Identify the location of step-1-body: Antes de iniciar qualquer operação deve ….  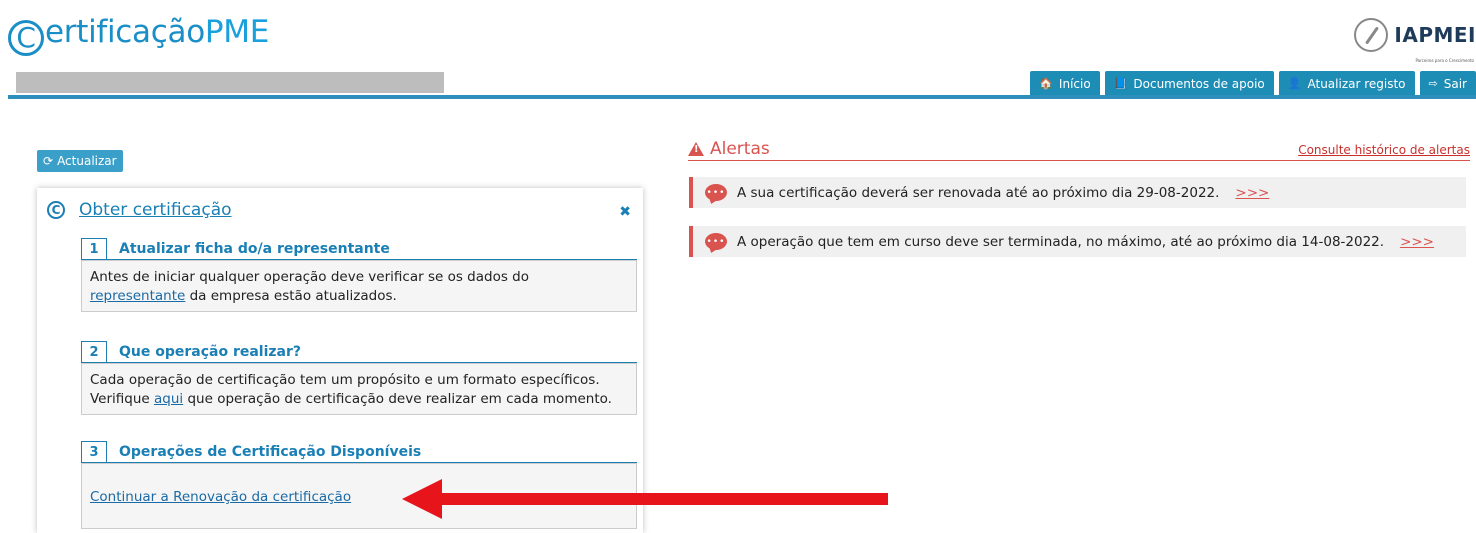
(359, 286).